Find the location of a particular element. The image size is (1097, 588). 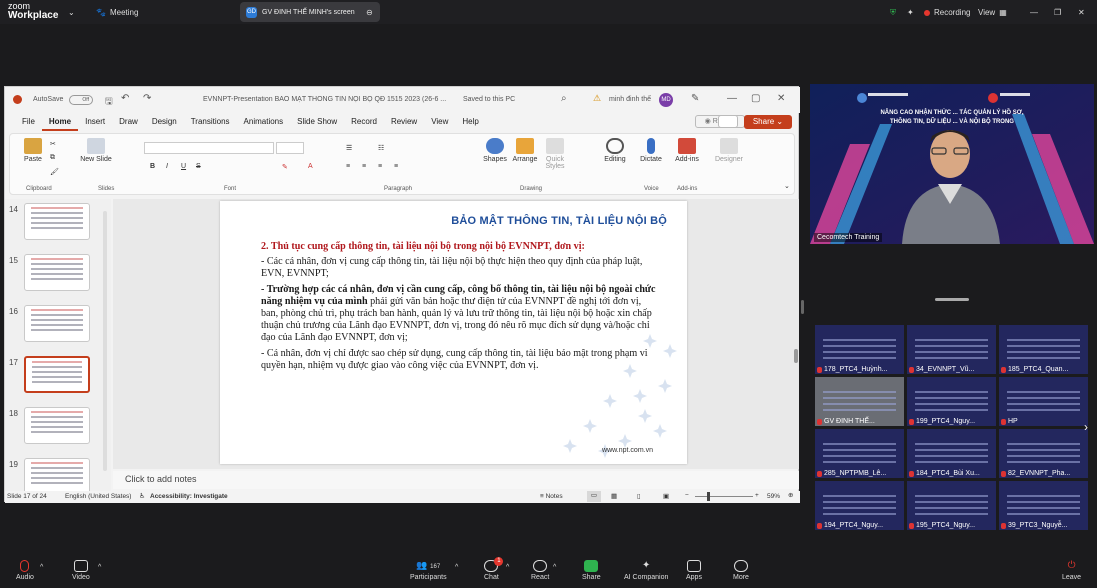

shared-screen-tab: GD GV ĐINH THẾ MINH's screen is located at coordinates (310, 12).